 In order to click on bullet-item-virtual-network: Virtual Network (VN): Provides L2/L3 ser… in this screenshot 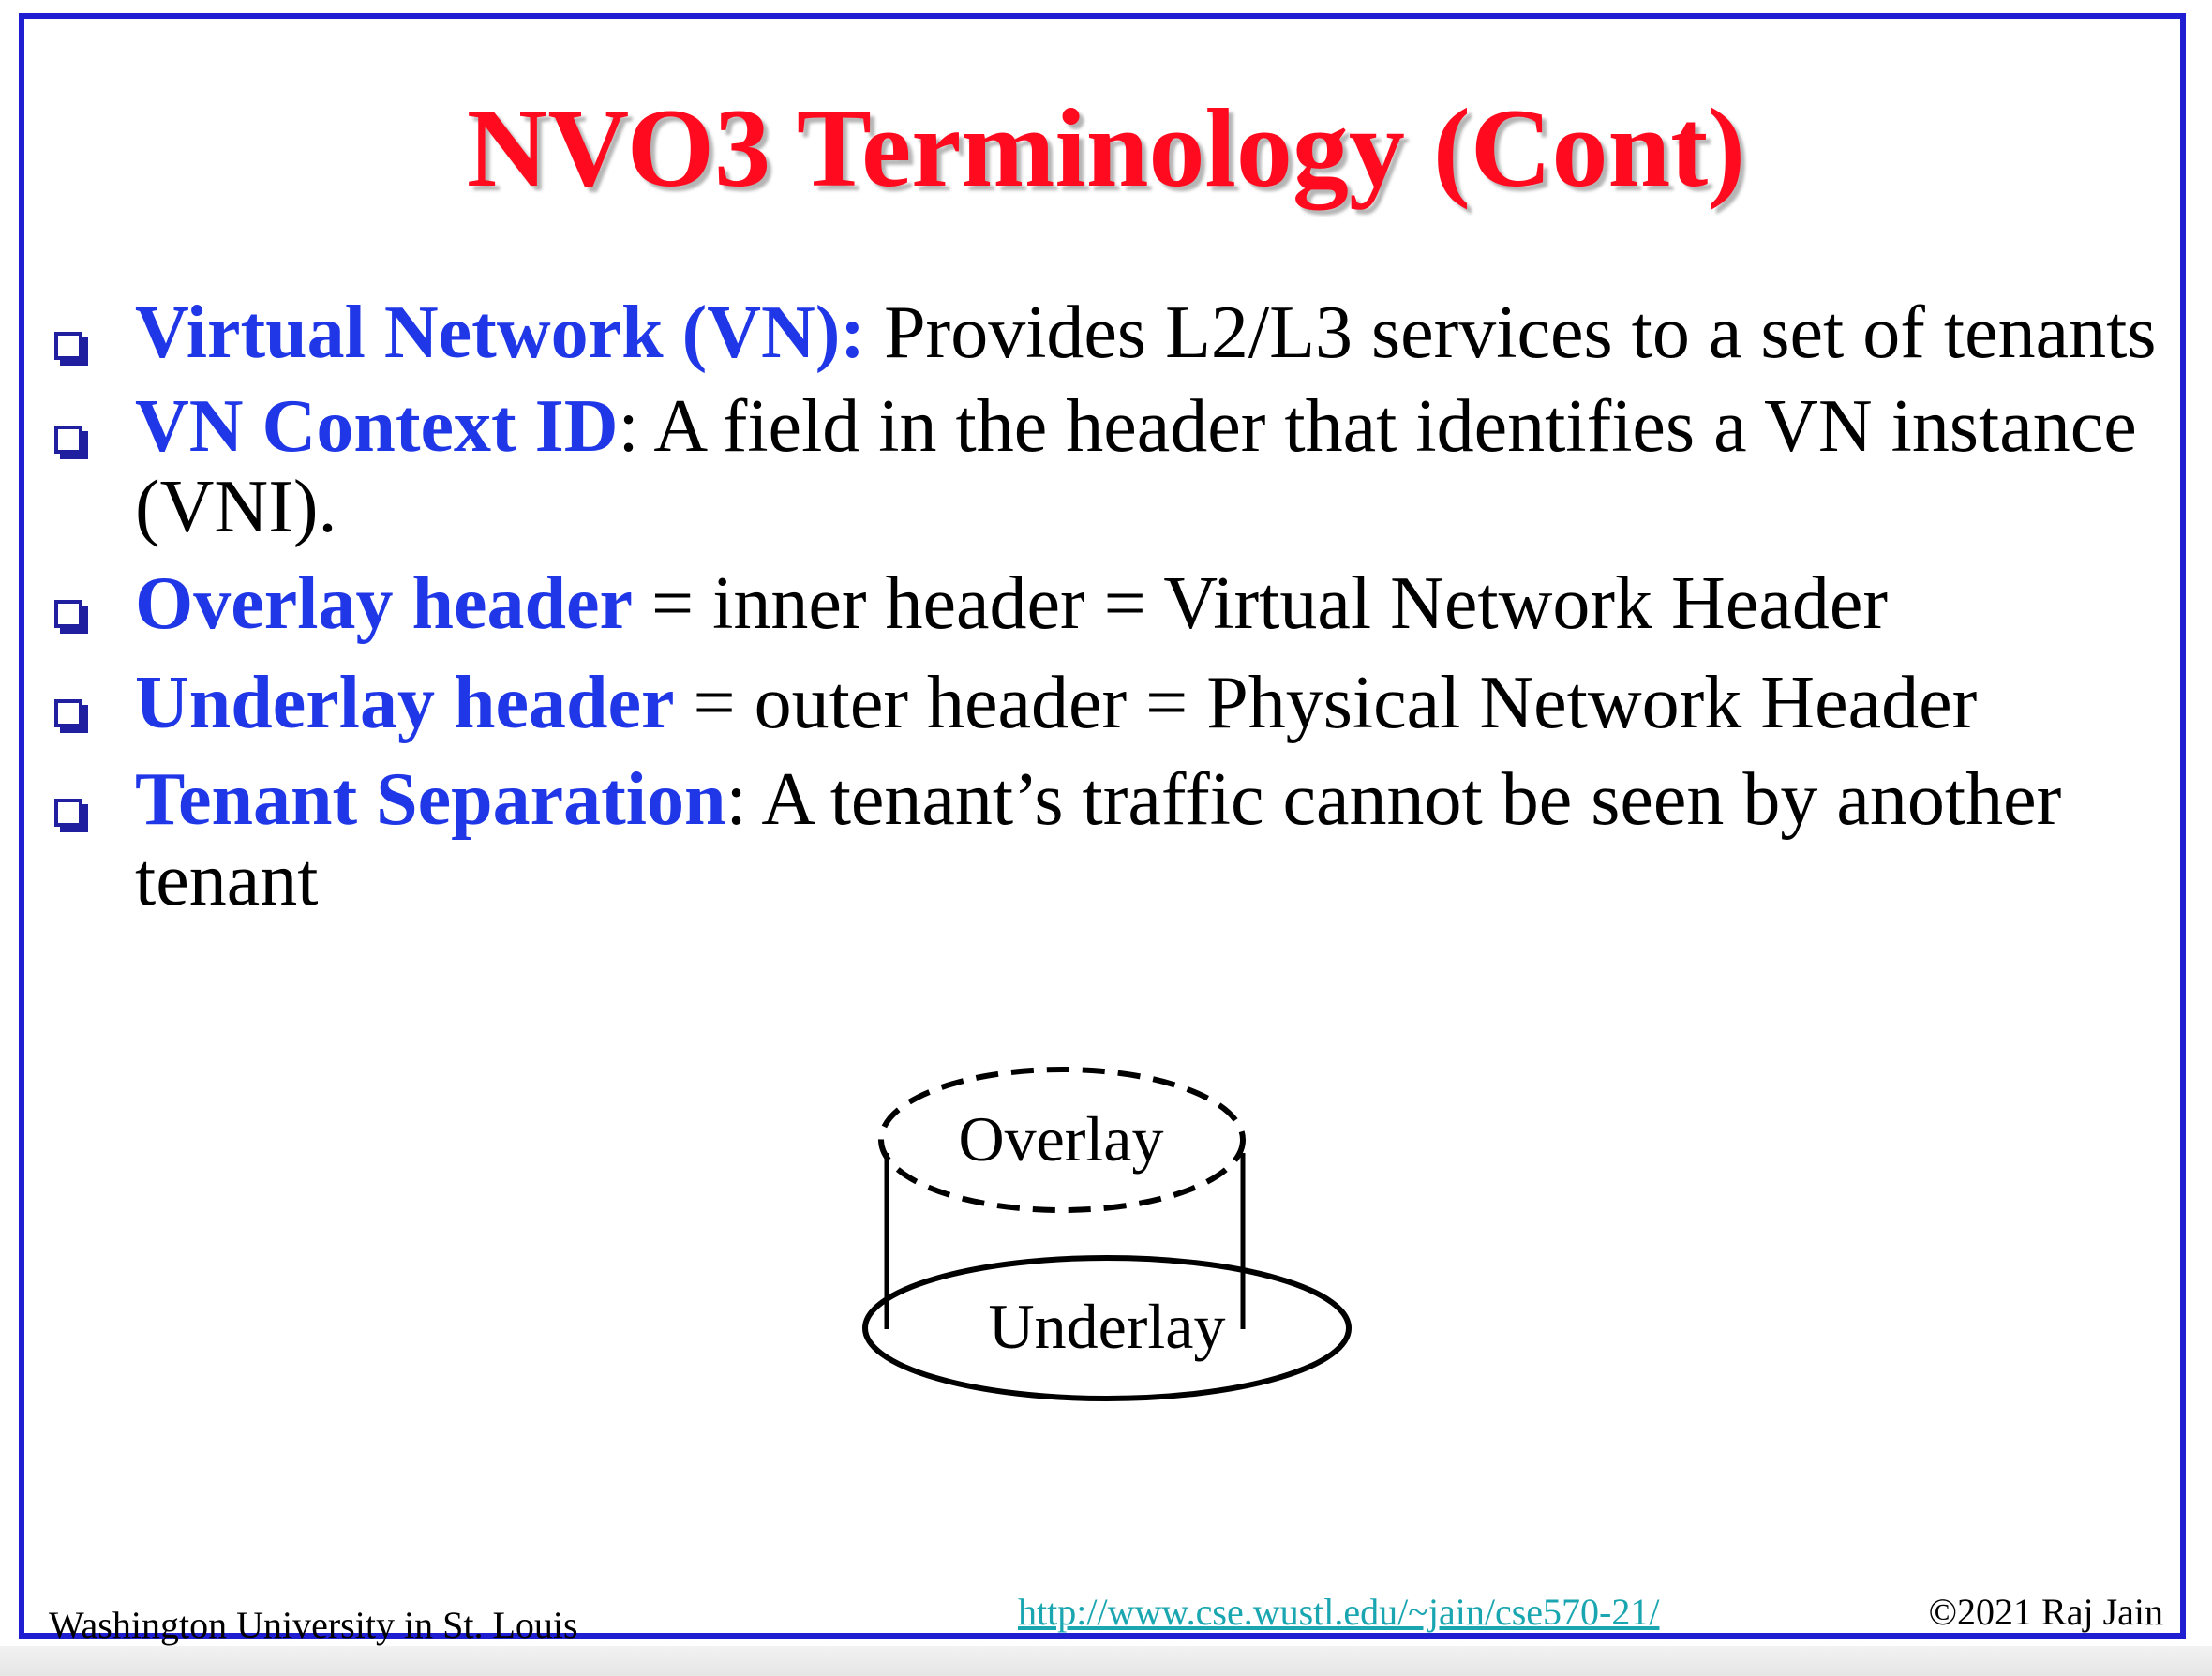, I will do `click(1106, 333)`.